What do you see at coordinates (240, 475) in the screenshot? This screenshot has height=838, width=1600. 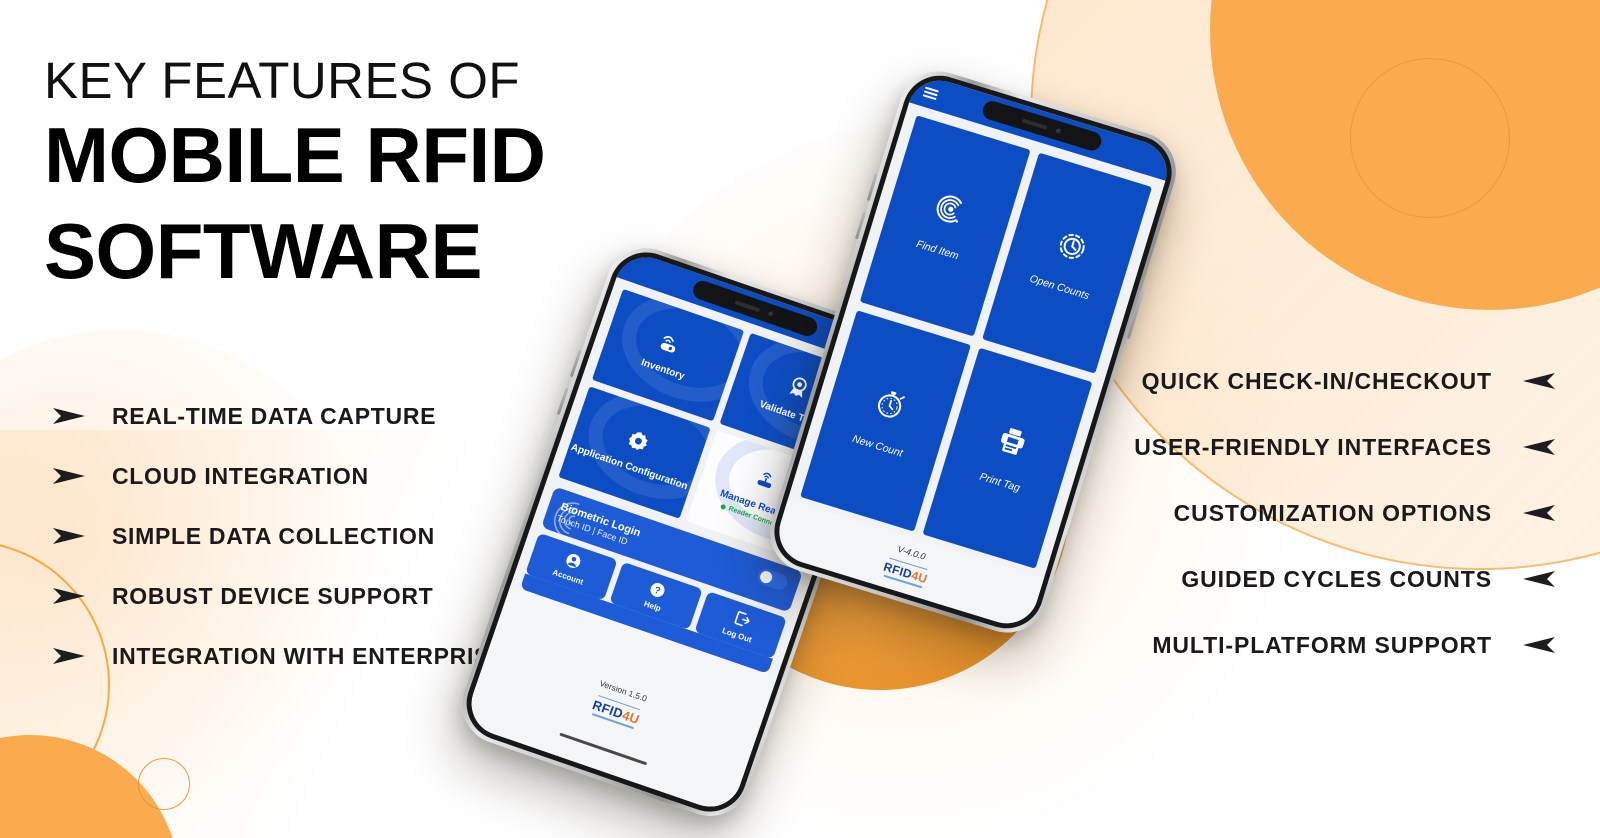 I see `list-item-label: CLOUD INTEGRATION` at bounding box center [240, 475].